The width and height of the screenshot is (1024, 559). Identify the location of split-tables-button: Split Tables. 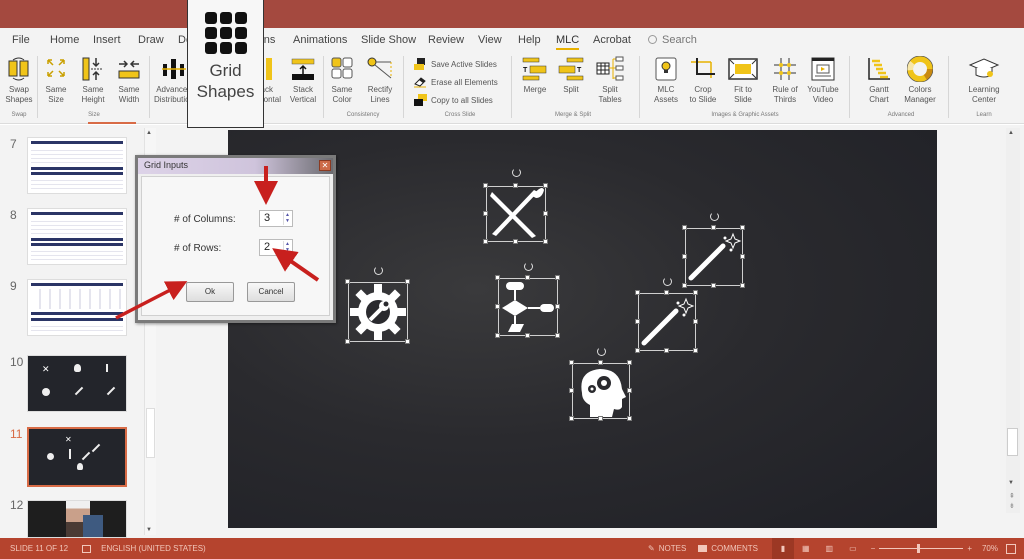
(610, 80).